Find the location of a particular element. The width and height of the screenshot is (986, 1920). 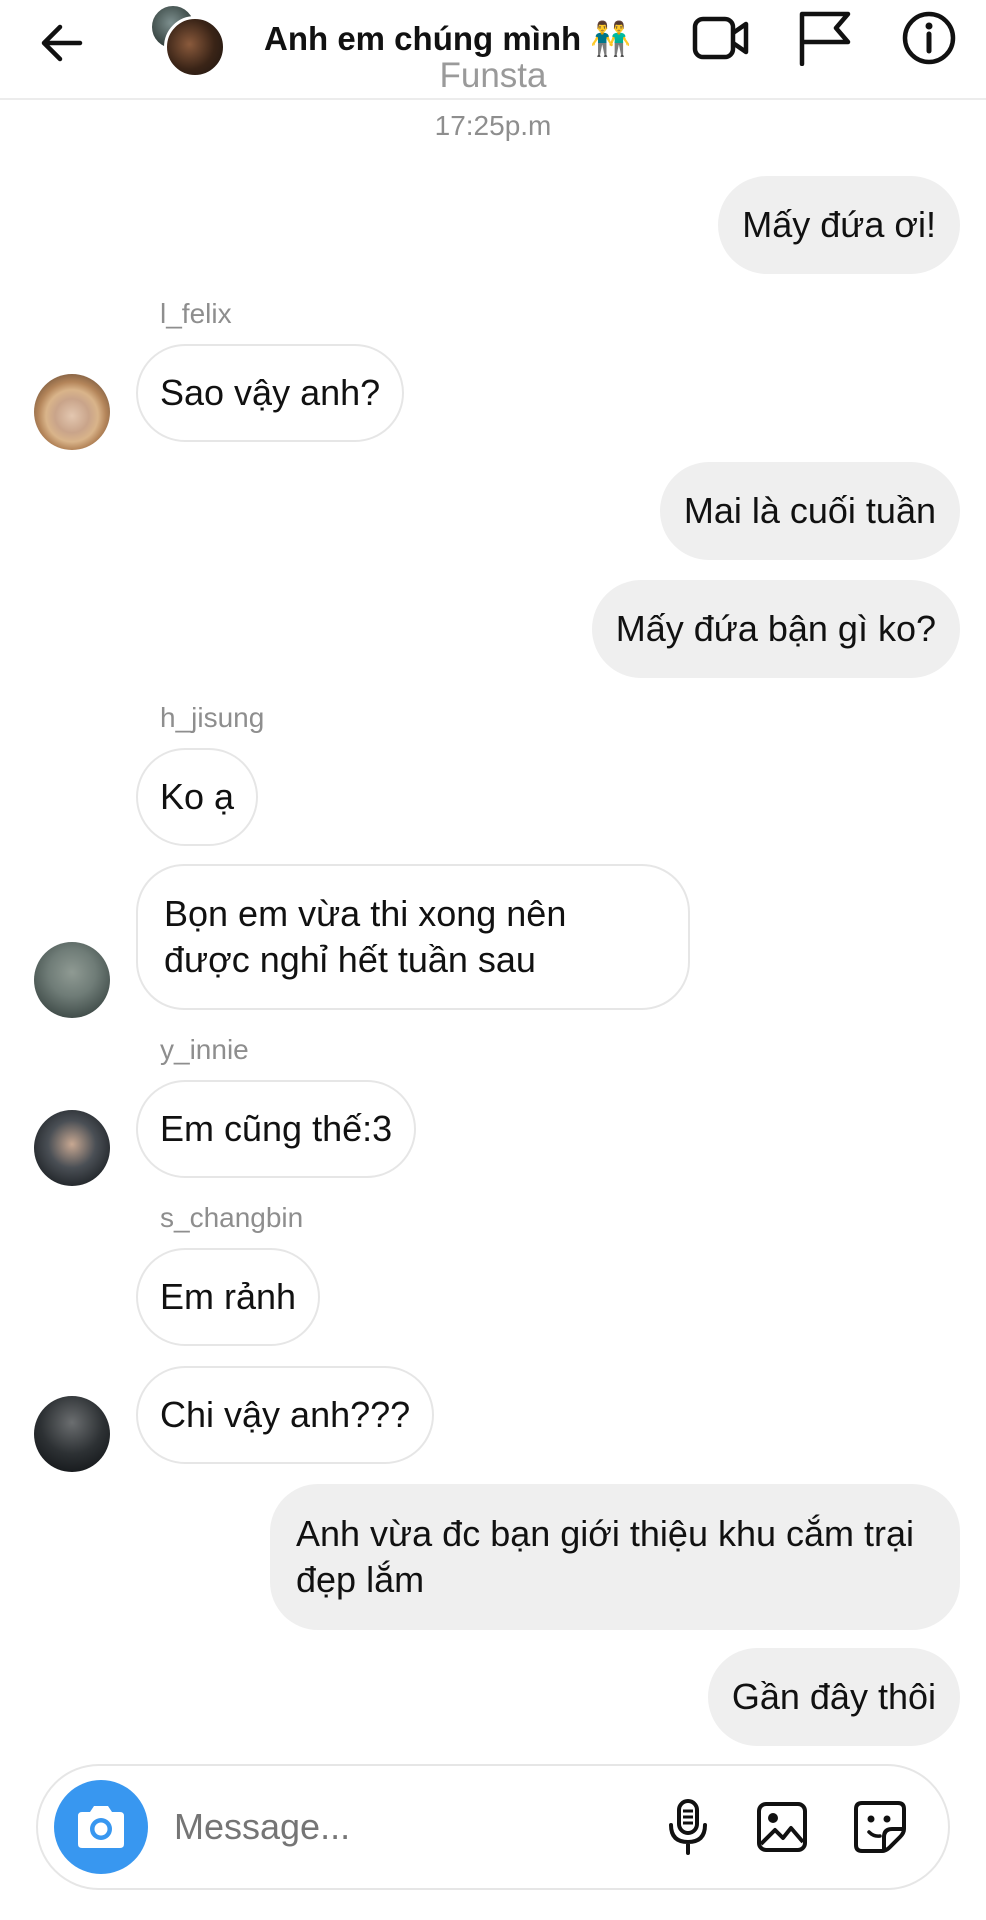

message-timestamp: 17:25p.m is located at coordinates (493, 125).